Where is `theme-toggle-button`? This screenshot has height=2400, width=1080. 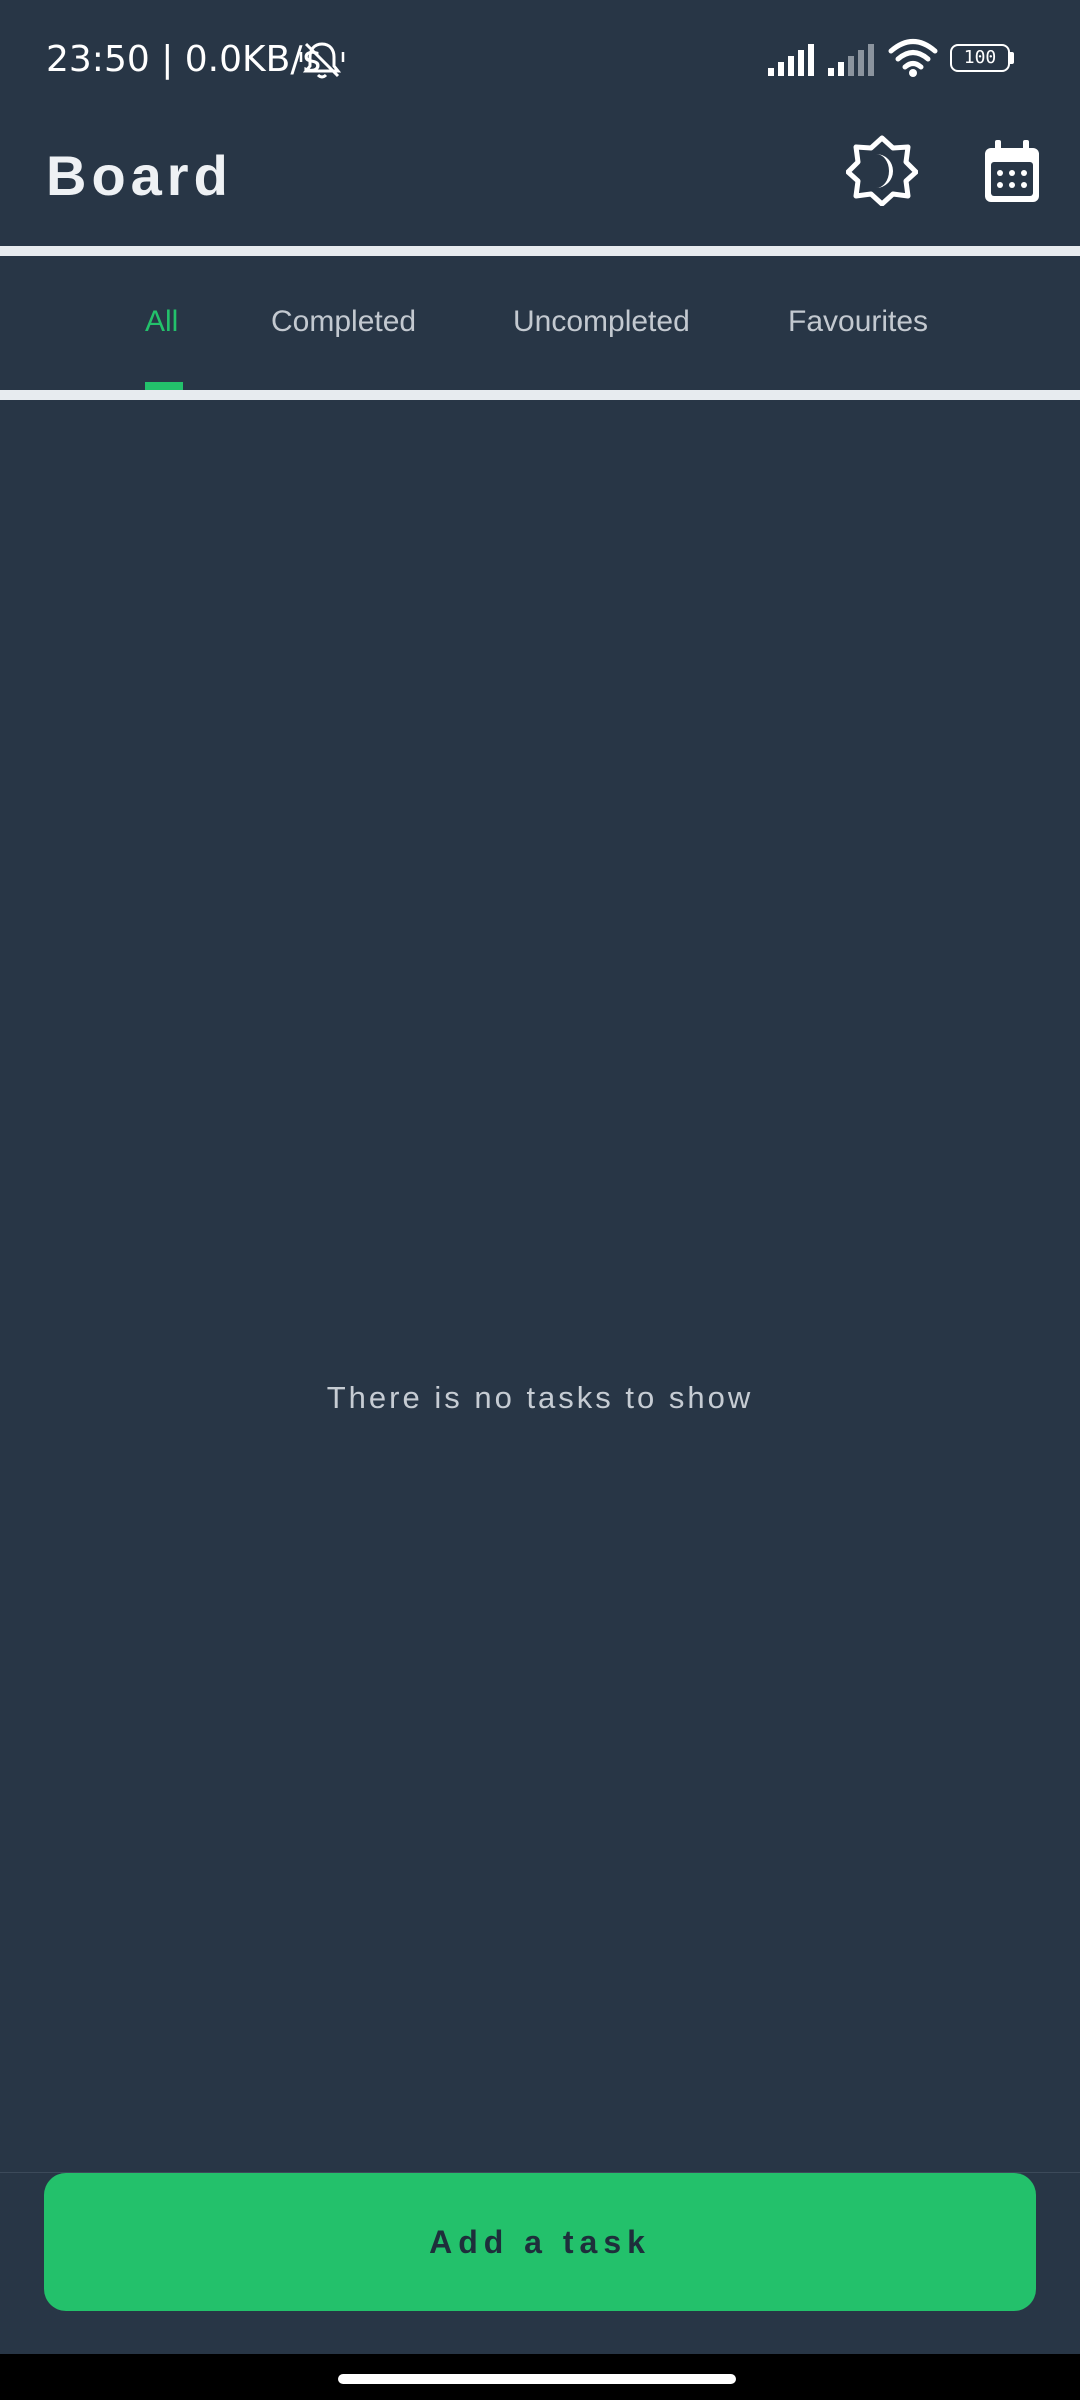 theme-toggle-button is located at coordinates (882, 170).